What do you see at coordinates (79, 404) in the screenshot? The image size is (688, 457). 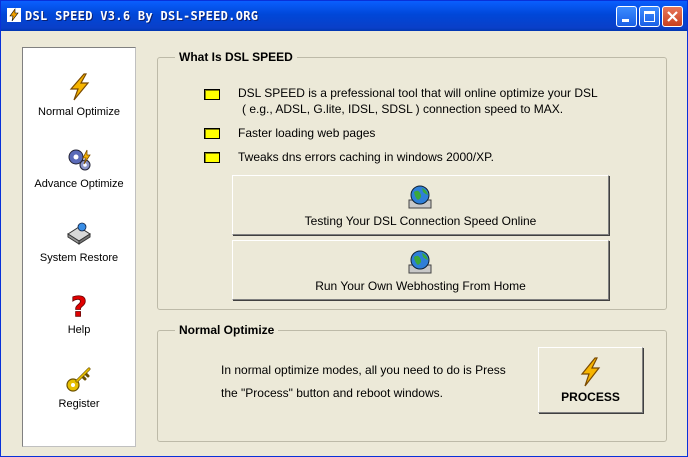 I see `sidebar-item-label: Register` at bounding box center [79, 404].